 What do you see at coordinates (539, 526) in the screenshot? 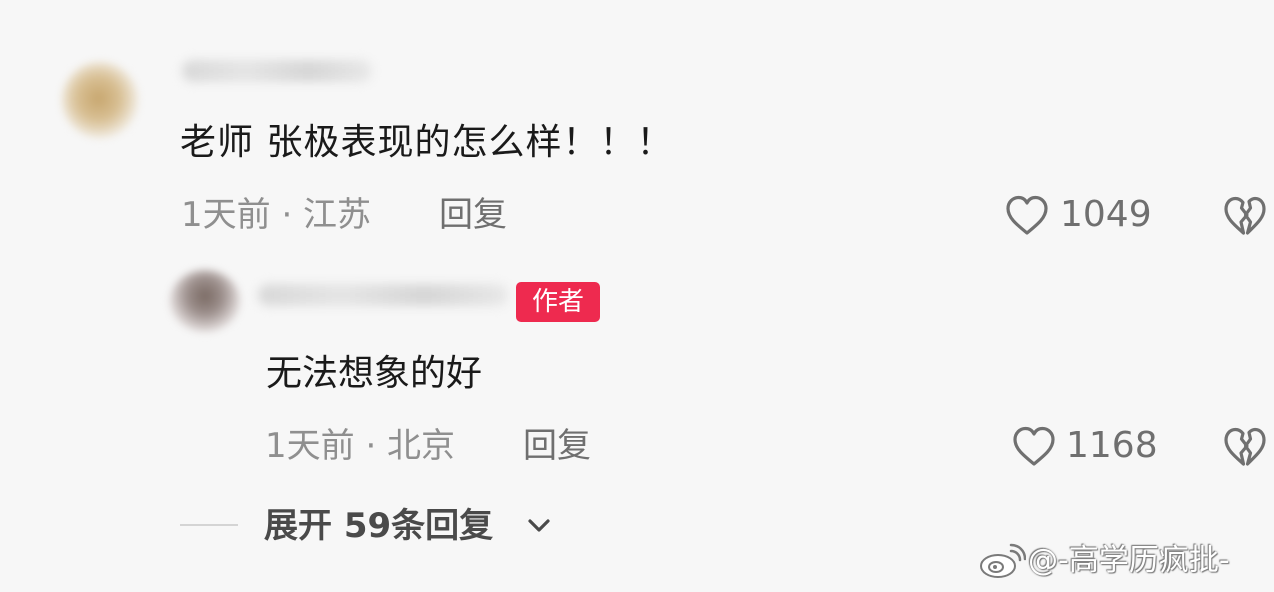
I see `chevron-down-icon` at bounding box center [539, 526].